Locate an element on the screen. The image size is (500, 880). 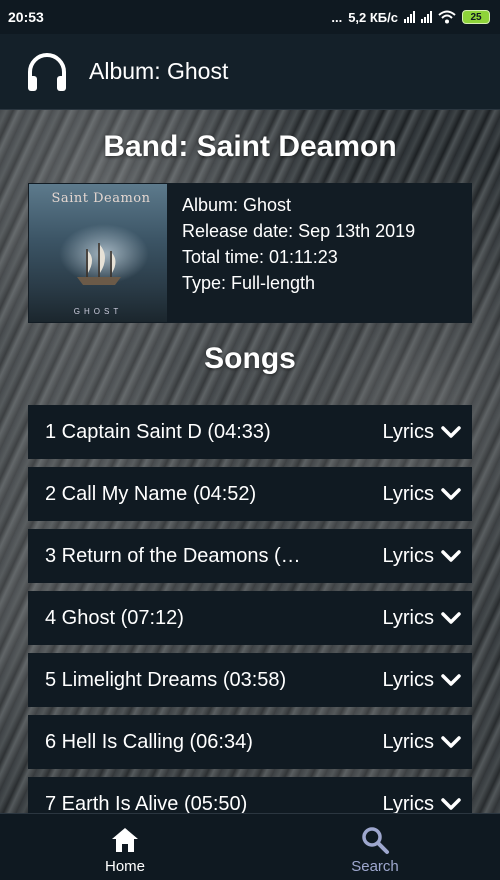
song-title: 6 Hell Is Calling (06:34) is located at coordinates (149, 741).